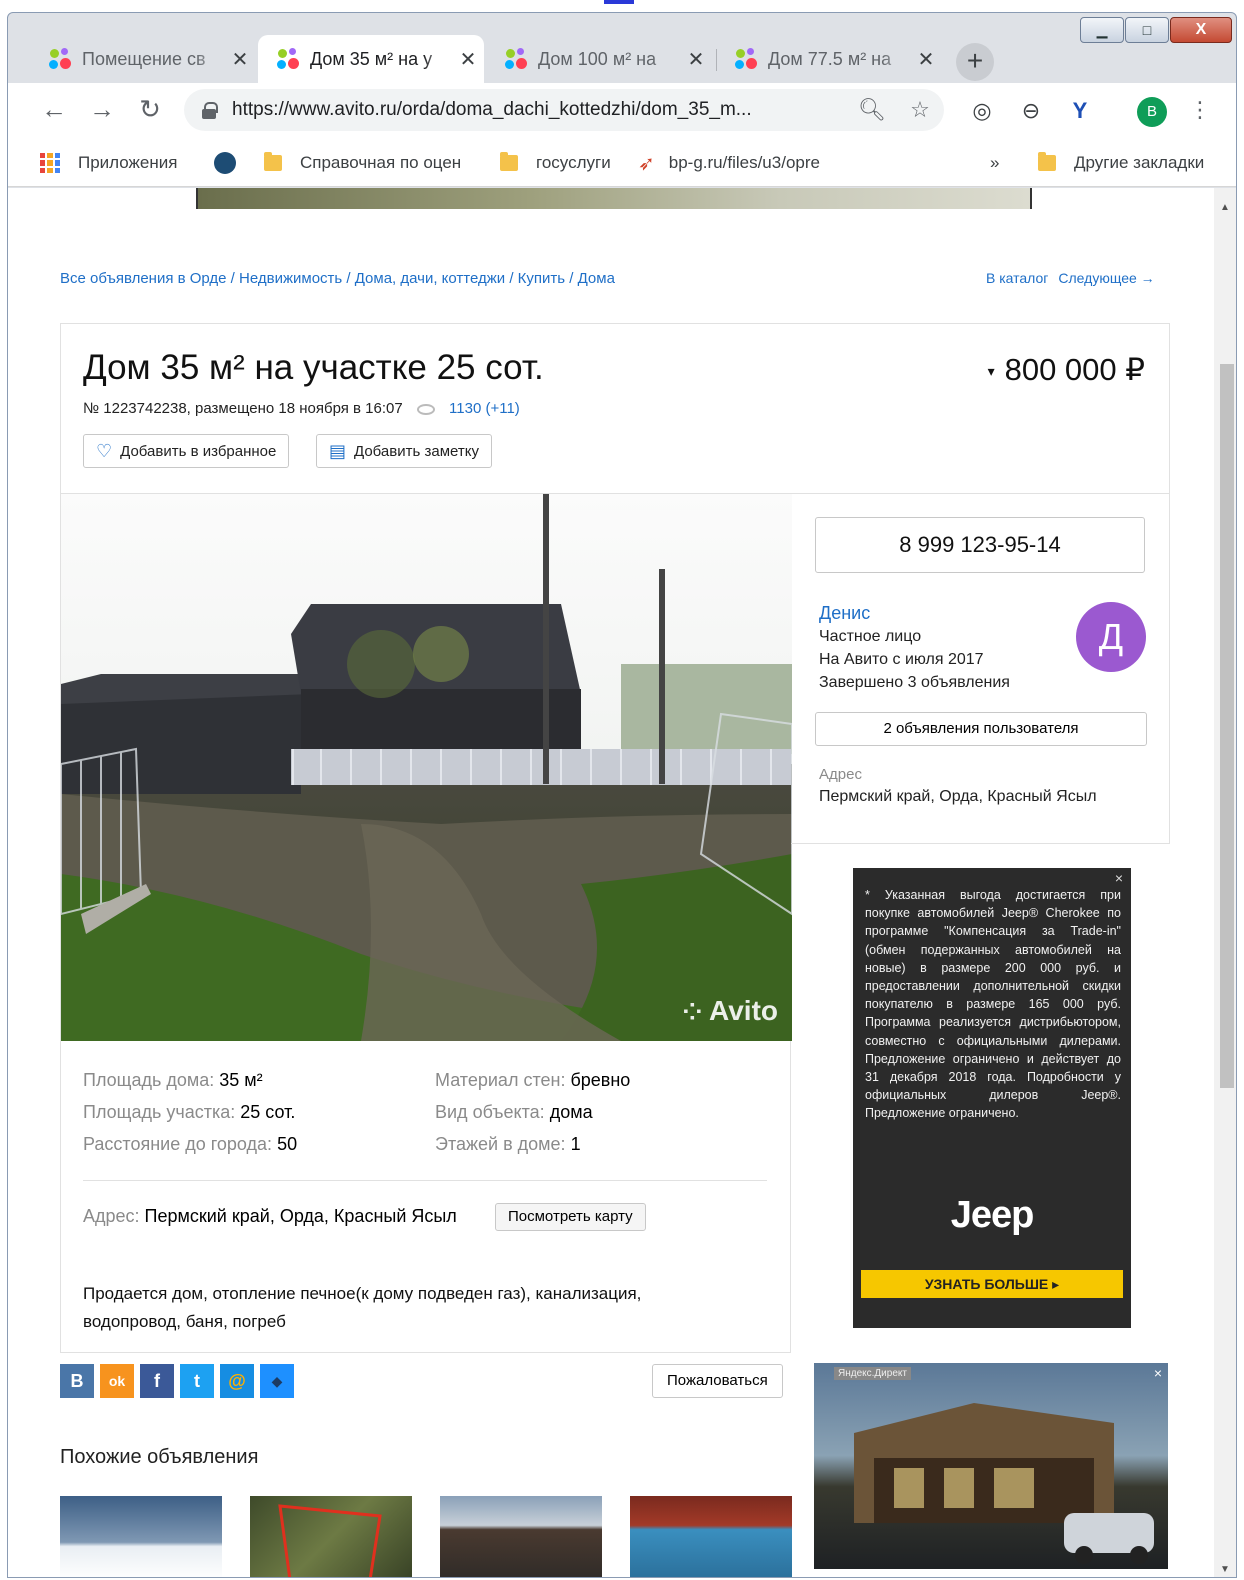 The image size is (1244, 1580). Describe the element at coordinates (600, 1080) in the screenshot. I see `param-value: бревно` at that location.